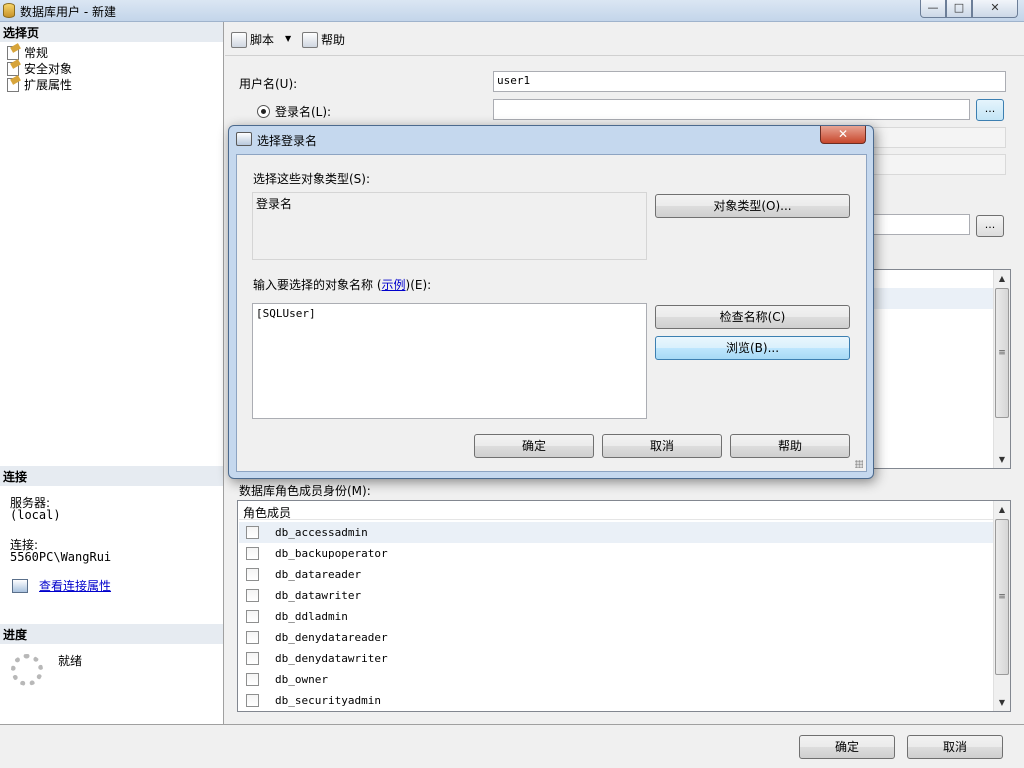 The height and width of the screenshot is (768, 1024). What do you see at coordinates (512, 746) in the screenshot?
I see `bottom-bar: 确定 取消` at bounding box center [512, 746].